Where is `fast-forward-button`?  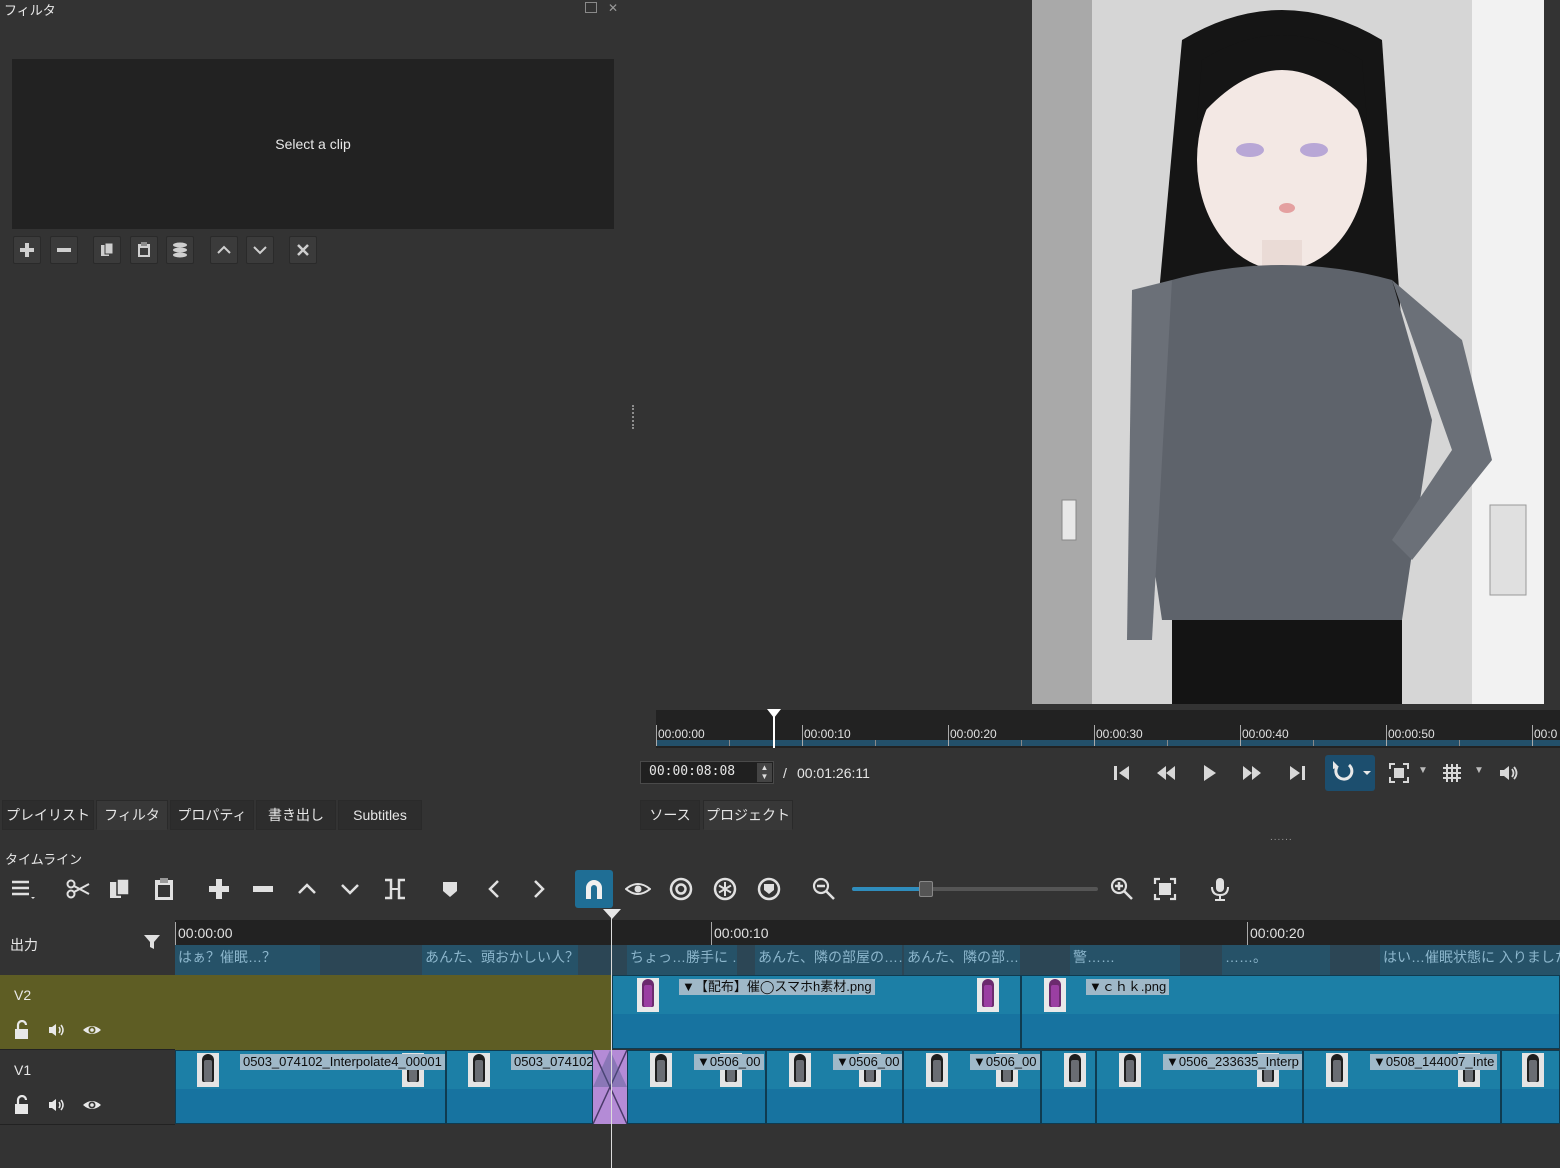
fast-forward-button is located at coordinates (1252, 773).